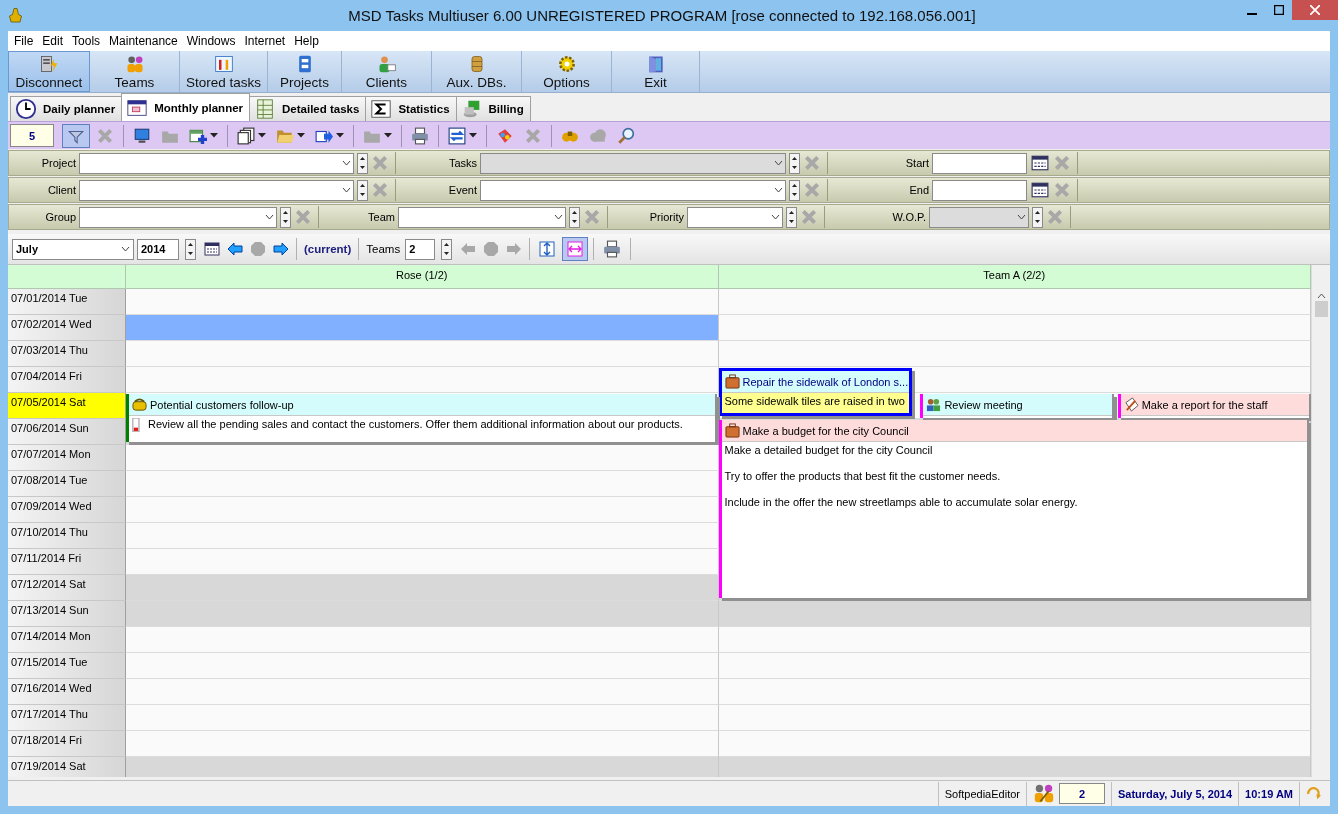 This screenshot has height=814, width=1338. I want to click on toolbar-button: Exit, so click(656, 71).